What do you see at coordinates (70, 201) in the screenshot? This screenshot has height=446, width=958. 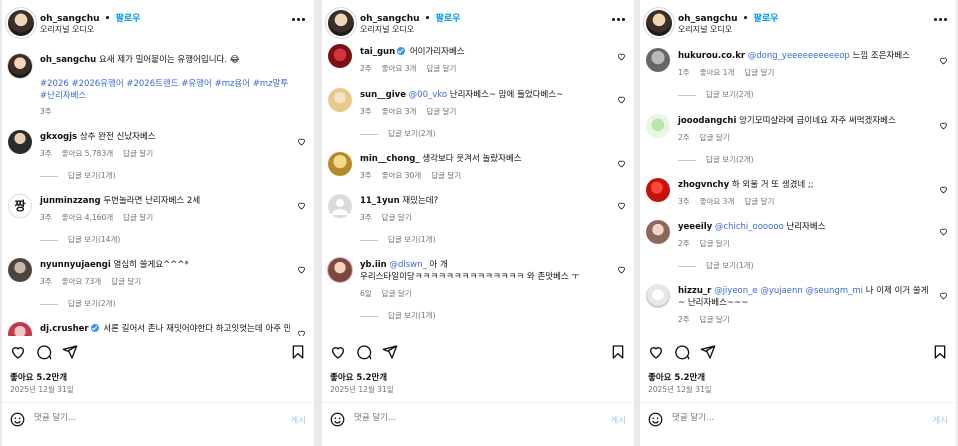 I see `comment-username: junminzzang` at bounding box center [70, 201].